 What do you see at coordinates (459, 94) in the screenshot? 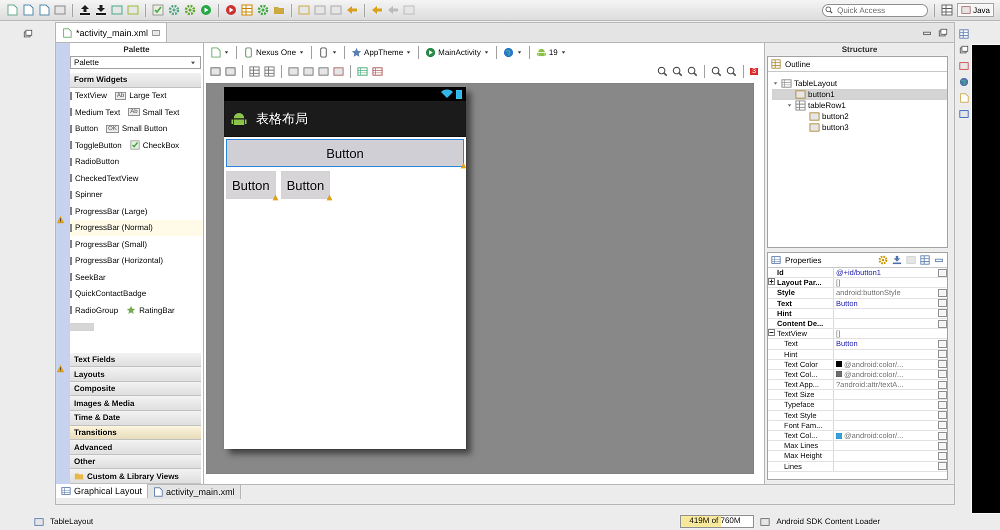
I see `battery-icon` at bounding box center [459, 94].